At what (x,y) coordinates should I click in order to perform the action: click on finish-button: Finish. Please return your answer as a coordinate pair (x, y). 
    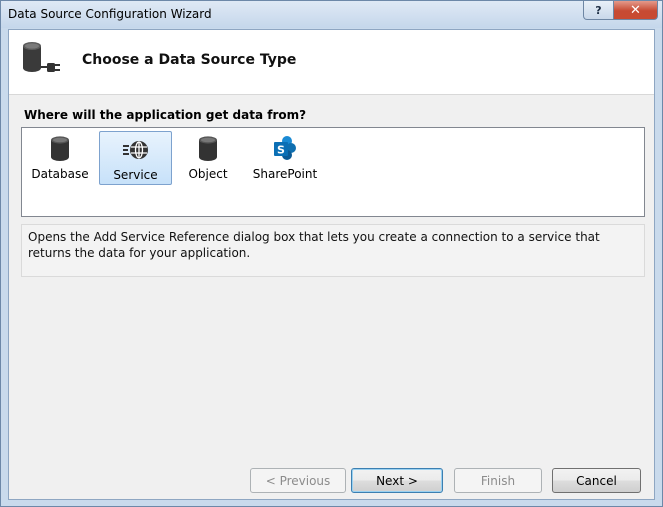
    Looking at the image, I should click on (498, 480).